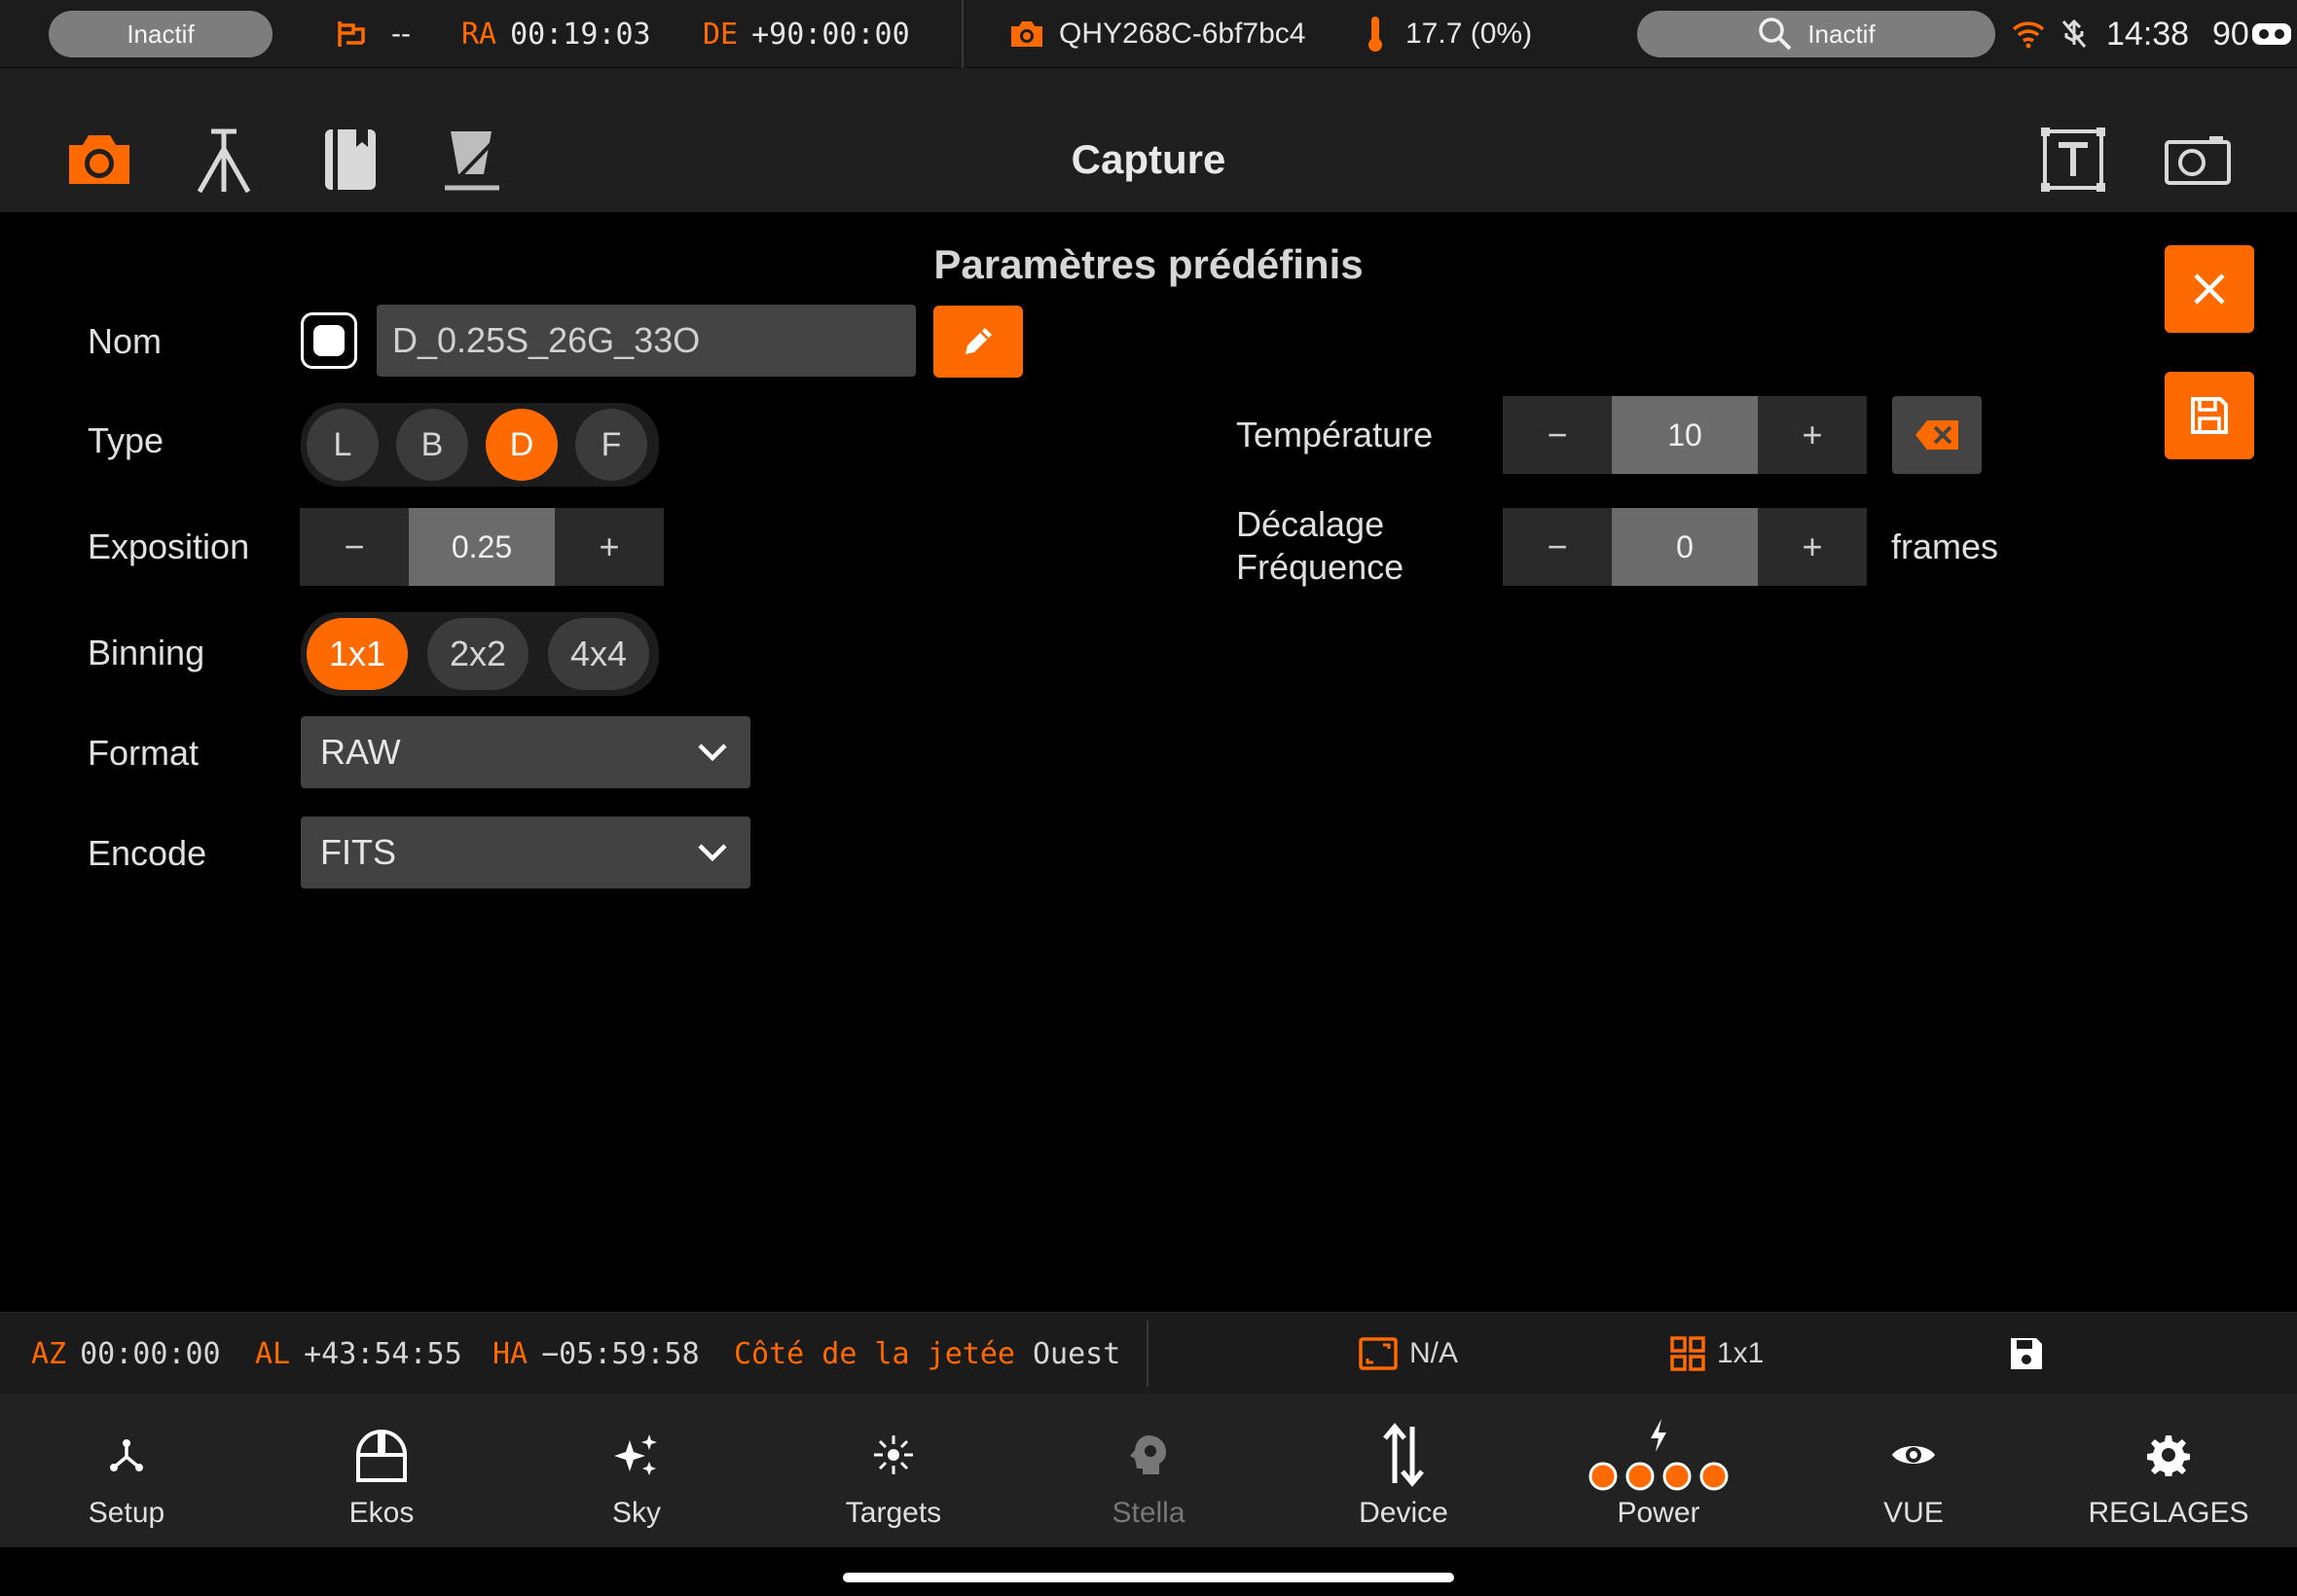 The width and height of the screenshot is (2297, 1596). What do you see at coordinates (1557, 547) in the screenshot?
I see `offset-decrement: −` at bounding box center [1557, 547].